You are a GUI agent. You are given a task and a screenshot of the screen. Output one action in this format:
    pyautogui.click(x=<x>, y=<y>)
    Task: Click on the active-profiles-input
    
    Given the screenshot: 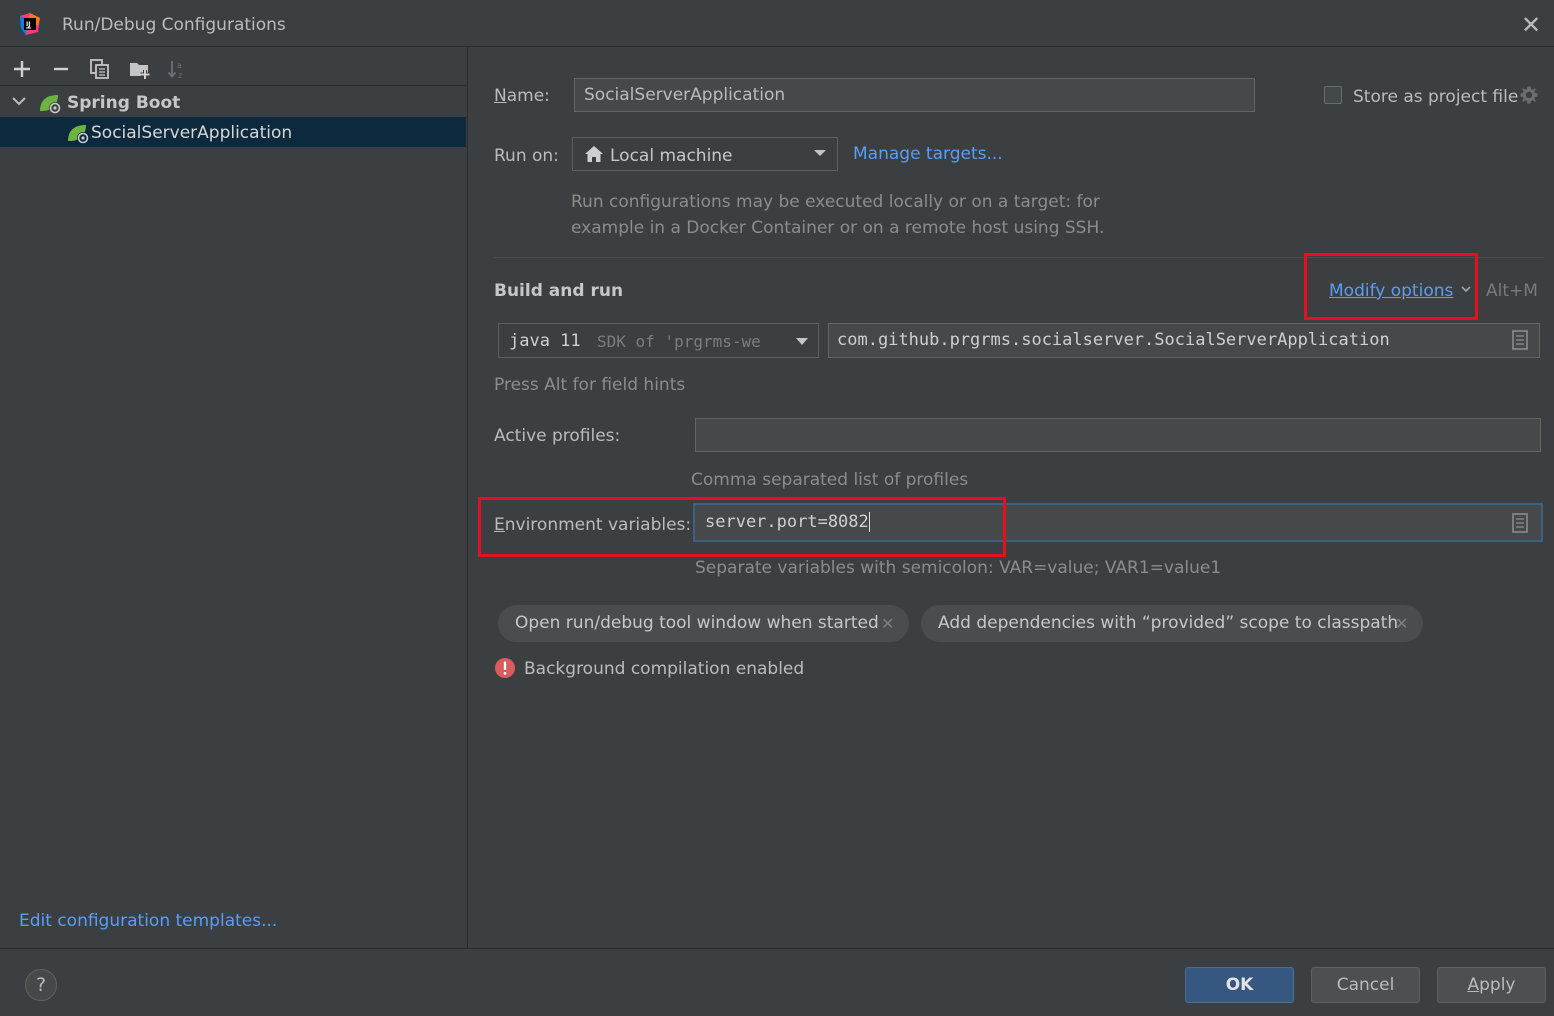 What is the action you would take?
    pyautogui.click(x=1118, y=435)
    